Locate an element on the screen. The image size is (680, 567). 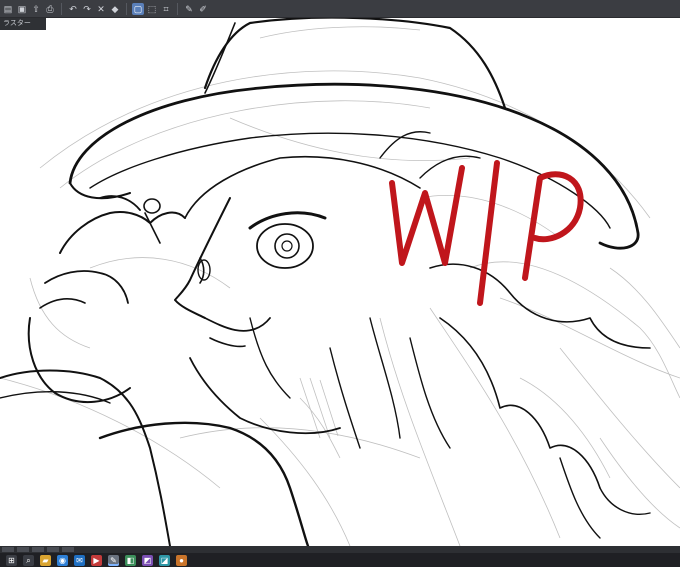
export-icon: ⇧ is located at coordinates (36, 9).